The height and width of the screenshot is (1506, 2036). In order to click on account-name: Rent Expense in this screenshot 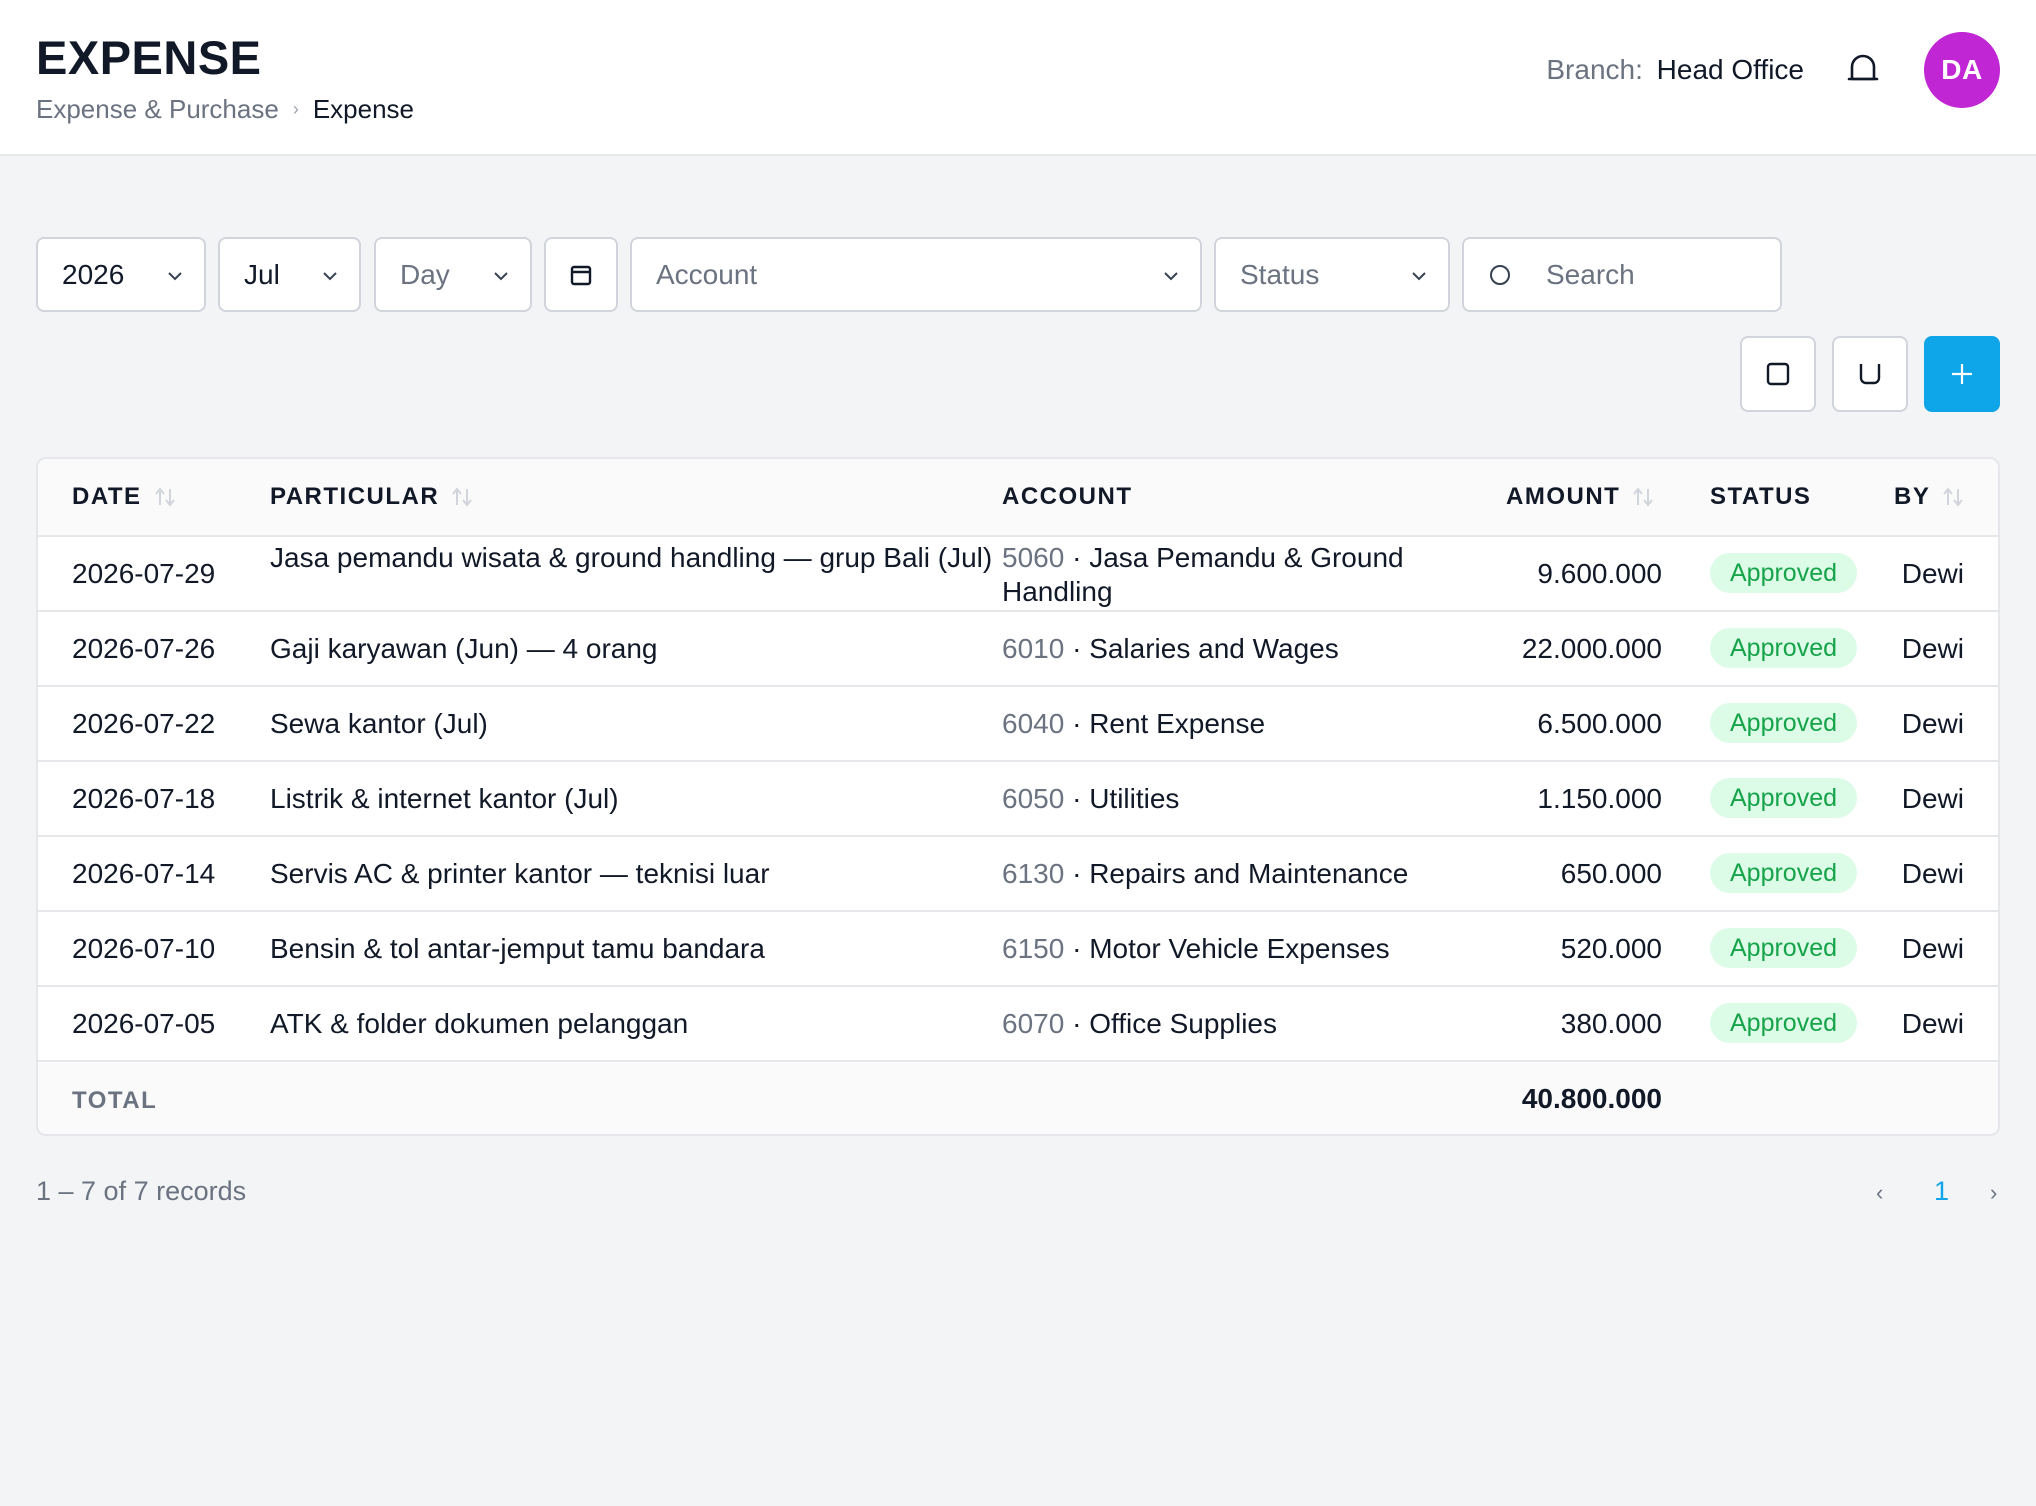, I will do `click(1177, 723)`.